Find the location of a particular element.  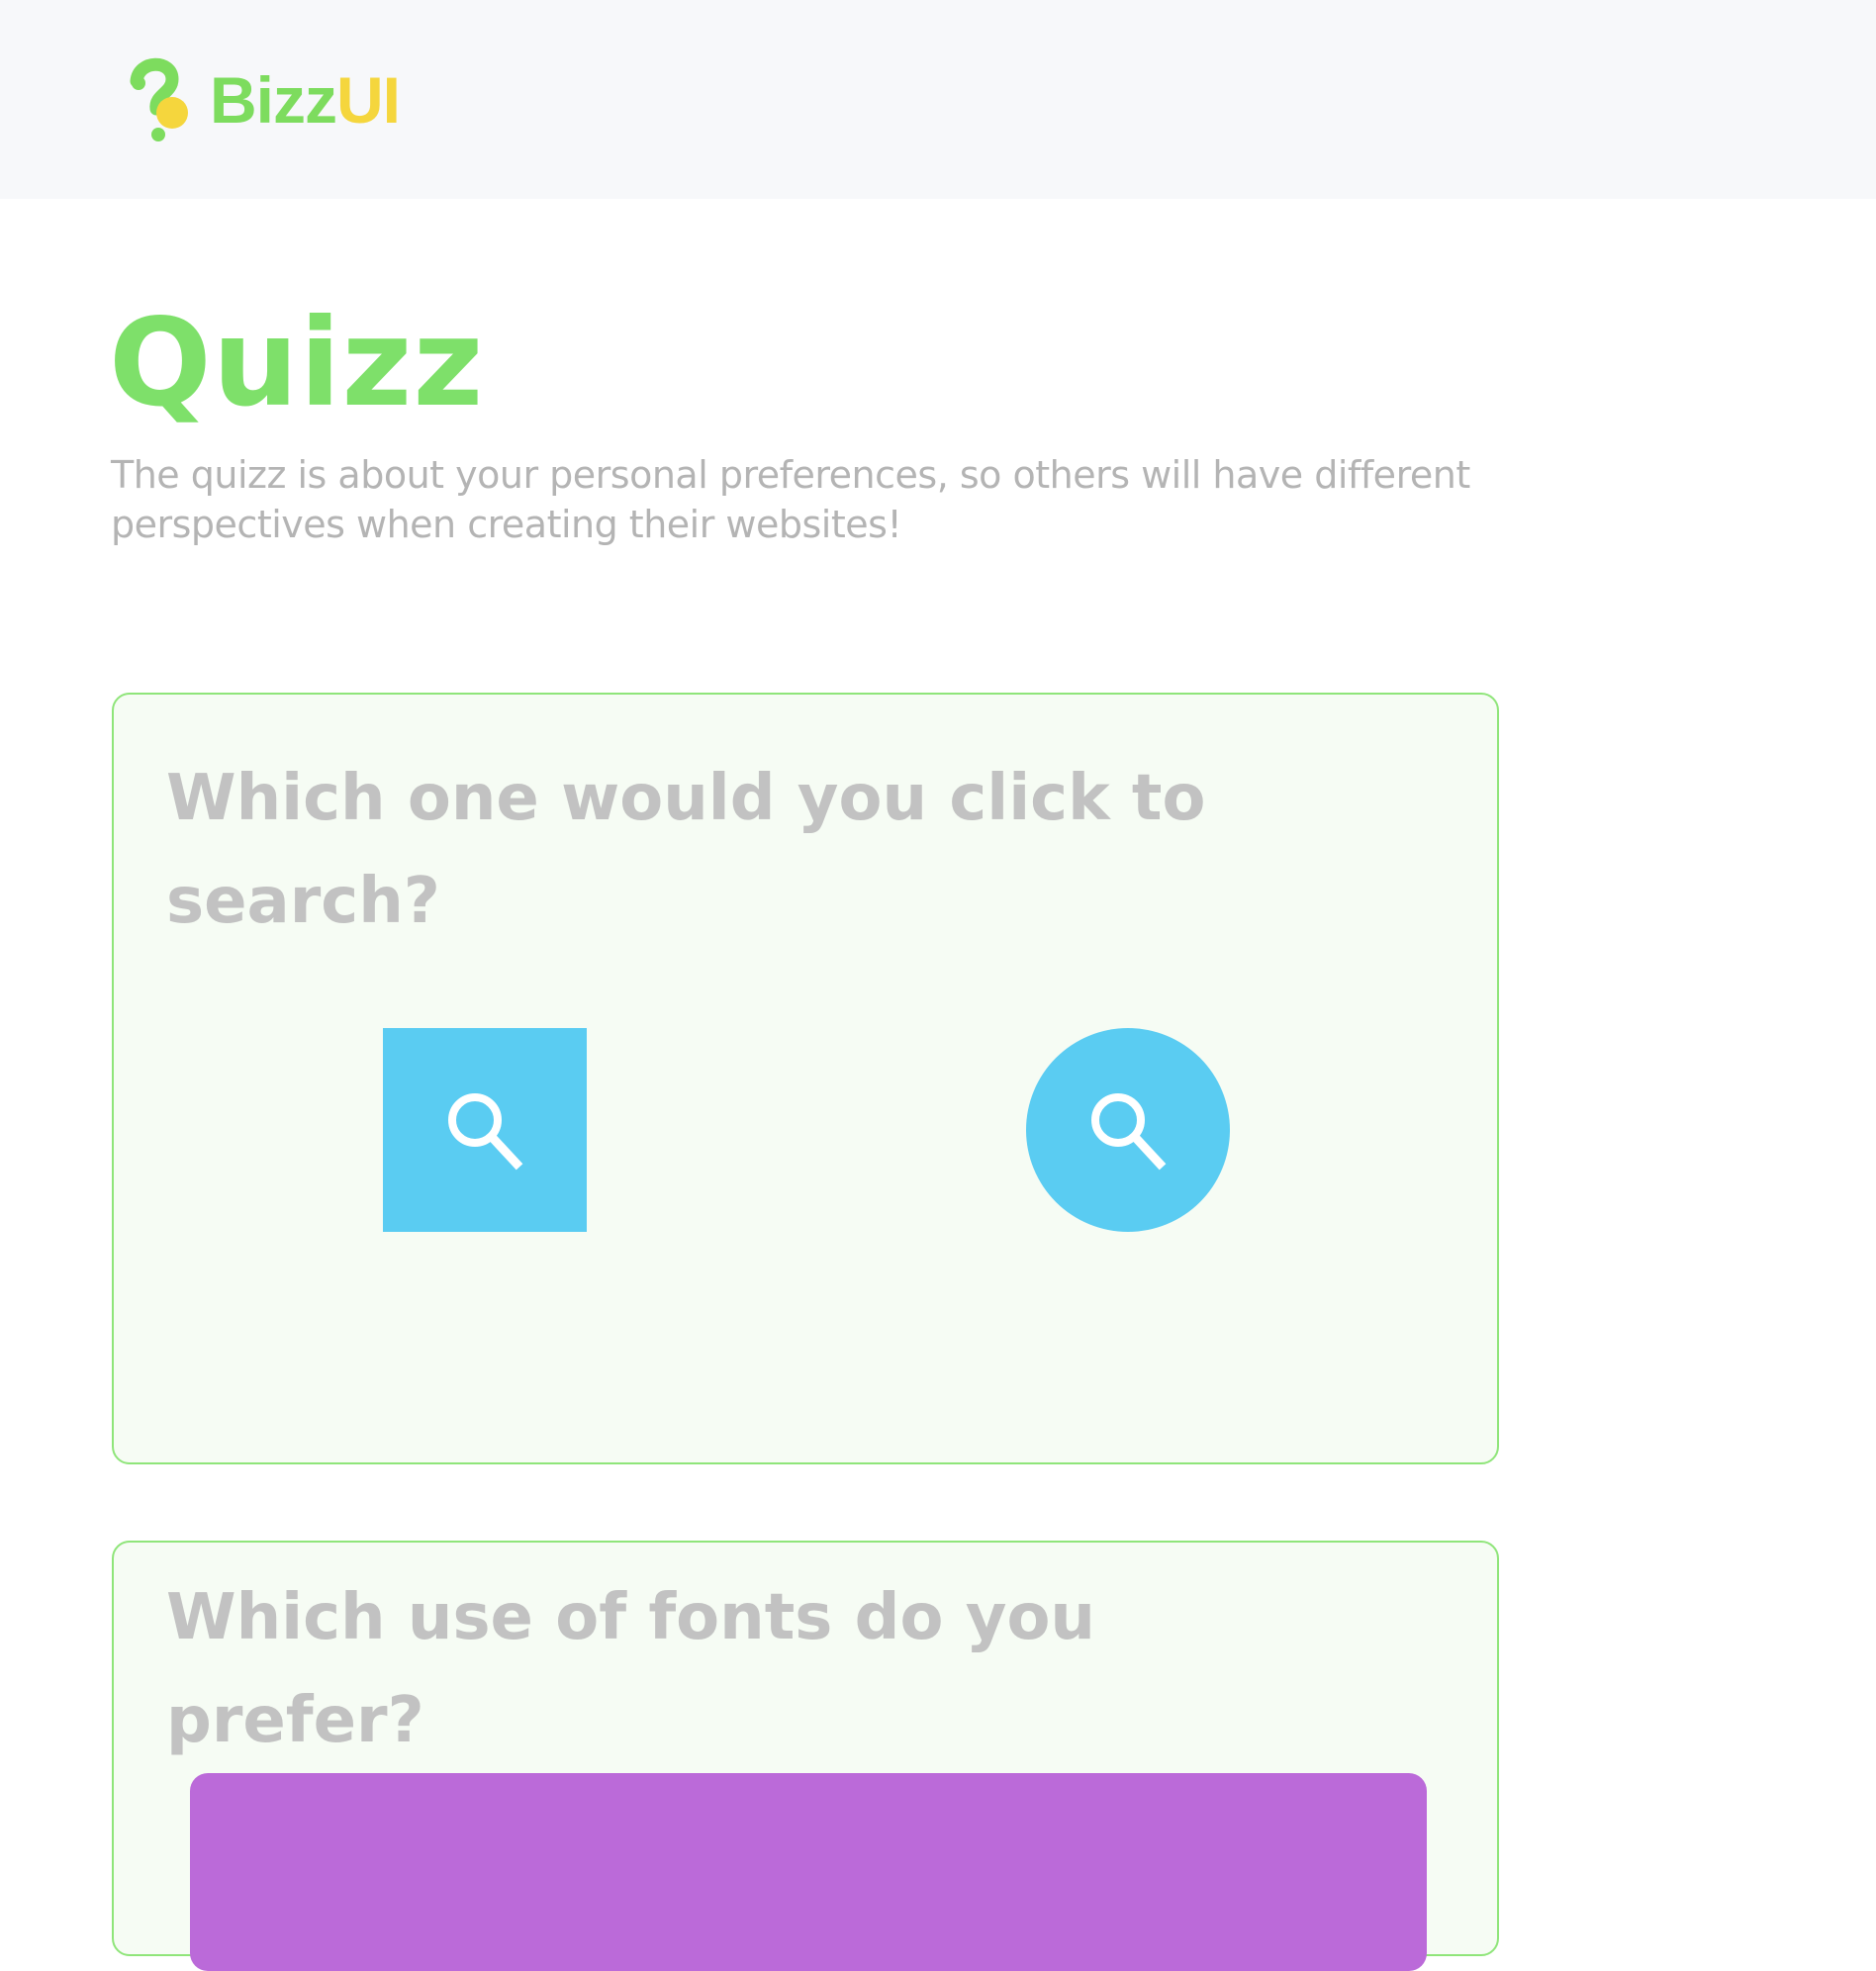

round-search-button is located at coordinates (1128, 1130).